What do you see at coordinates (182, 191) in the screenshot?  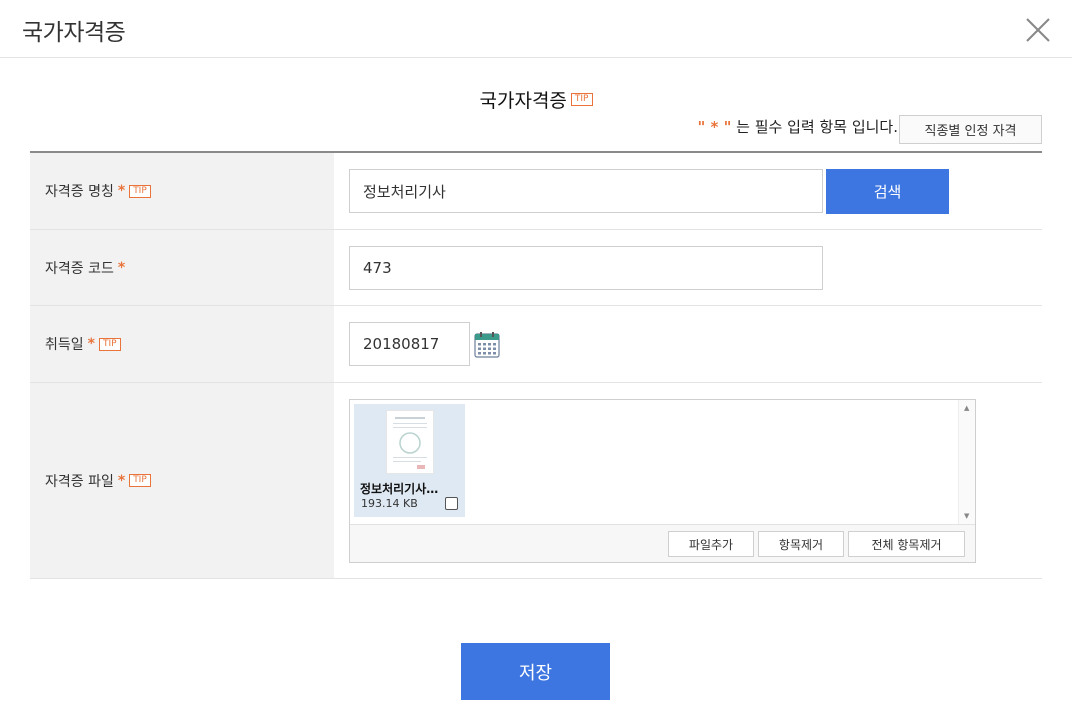 I see `label-cert-name: 자격증 명칭 * TIP` at bounding box center [182, 191].